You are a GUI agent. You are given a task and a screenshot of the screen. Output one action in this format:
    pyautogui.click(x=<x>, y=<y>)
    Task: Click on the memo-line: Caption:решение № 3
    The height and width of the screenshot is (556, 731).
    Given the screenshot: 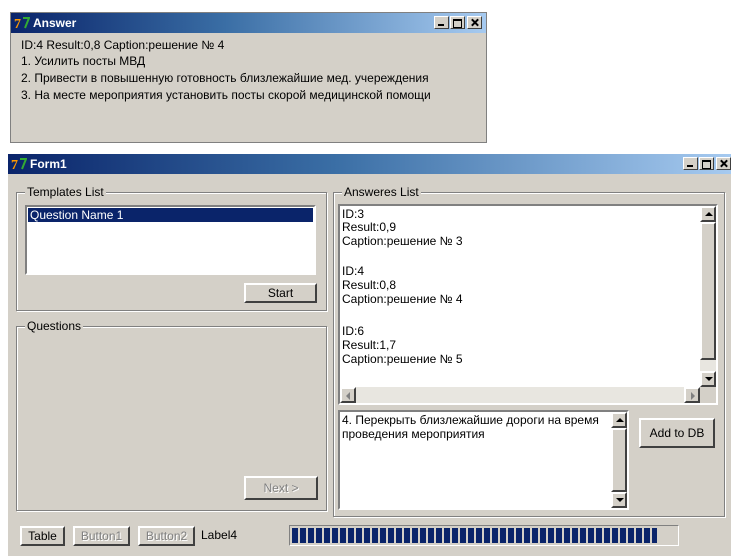 What is the action you would take?
    pyautogui.click(x=402, y=241)
    